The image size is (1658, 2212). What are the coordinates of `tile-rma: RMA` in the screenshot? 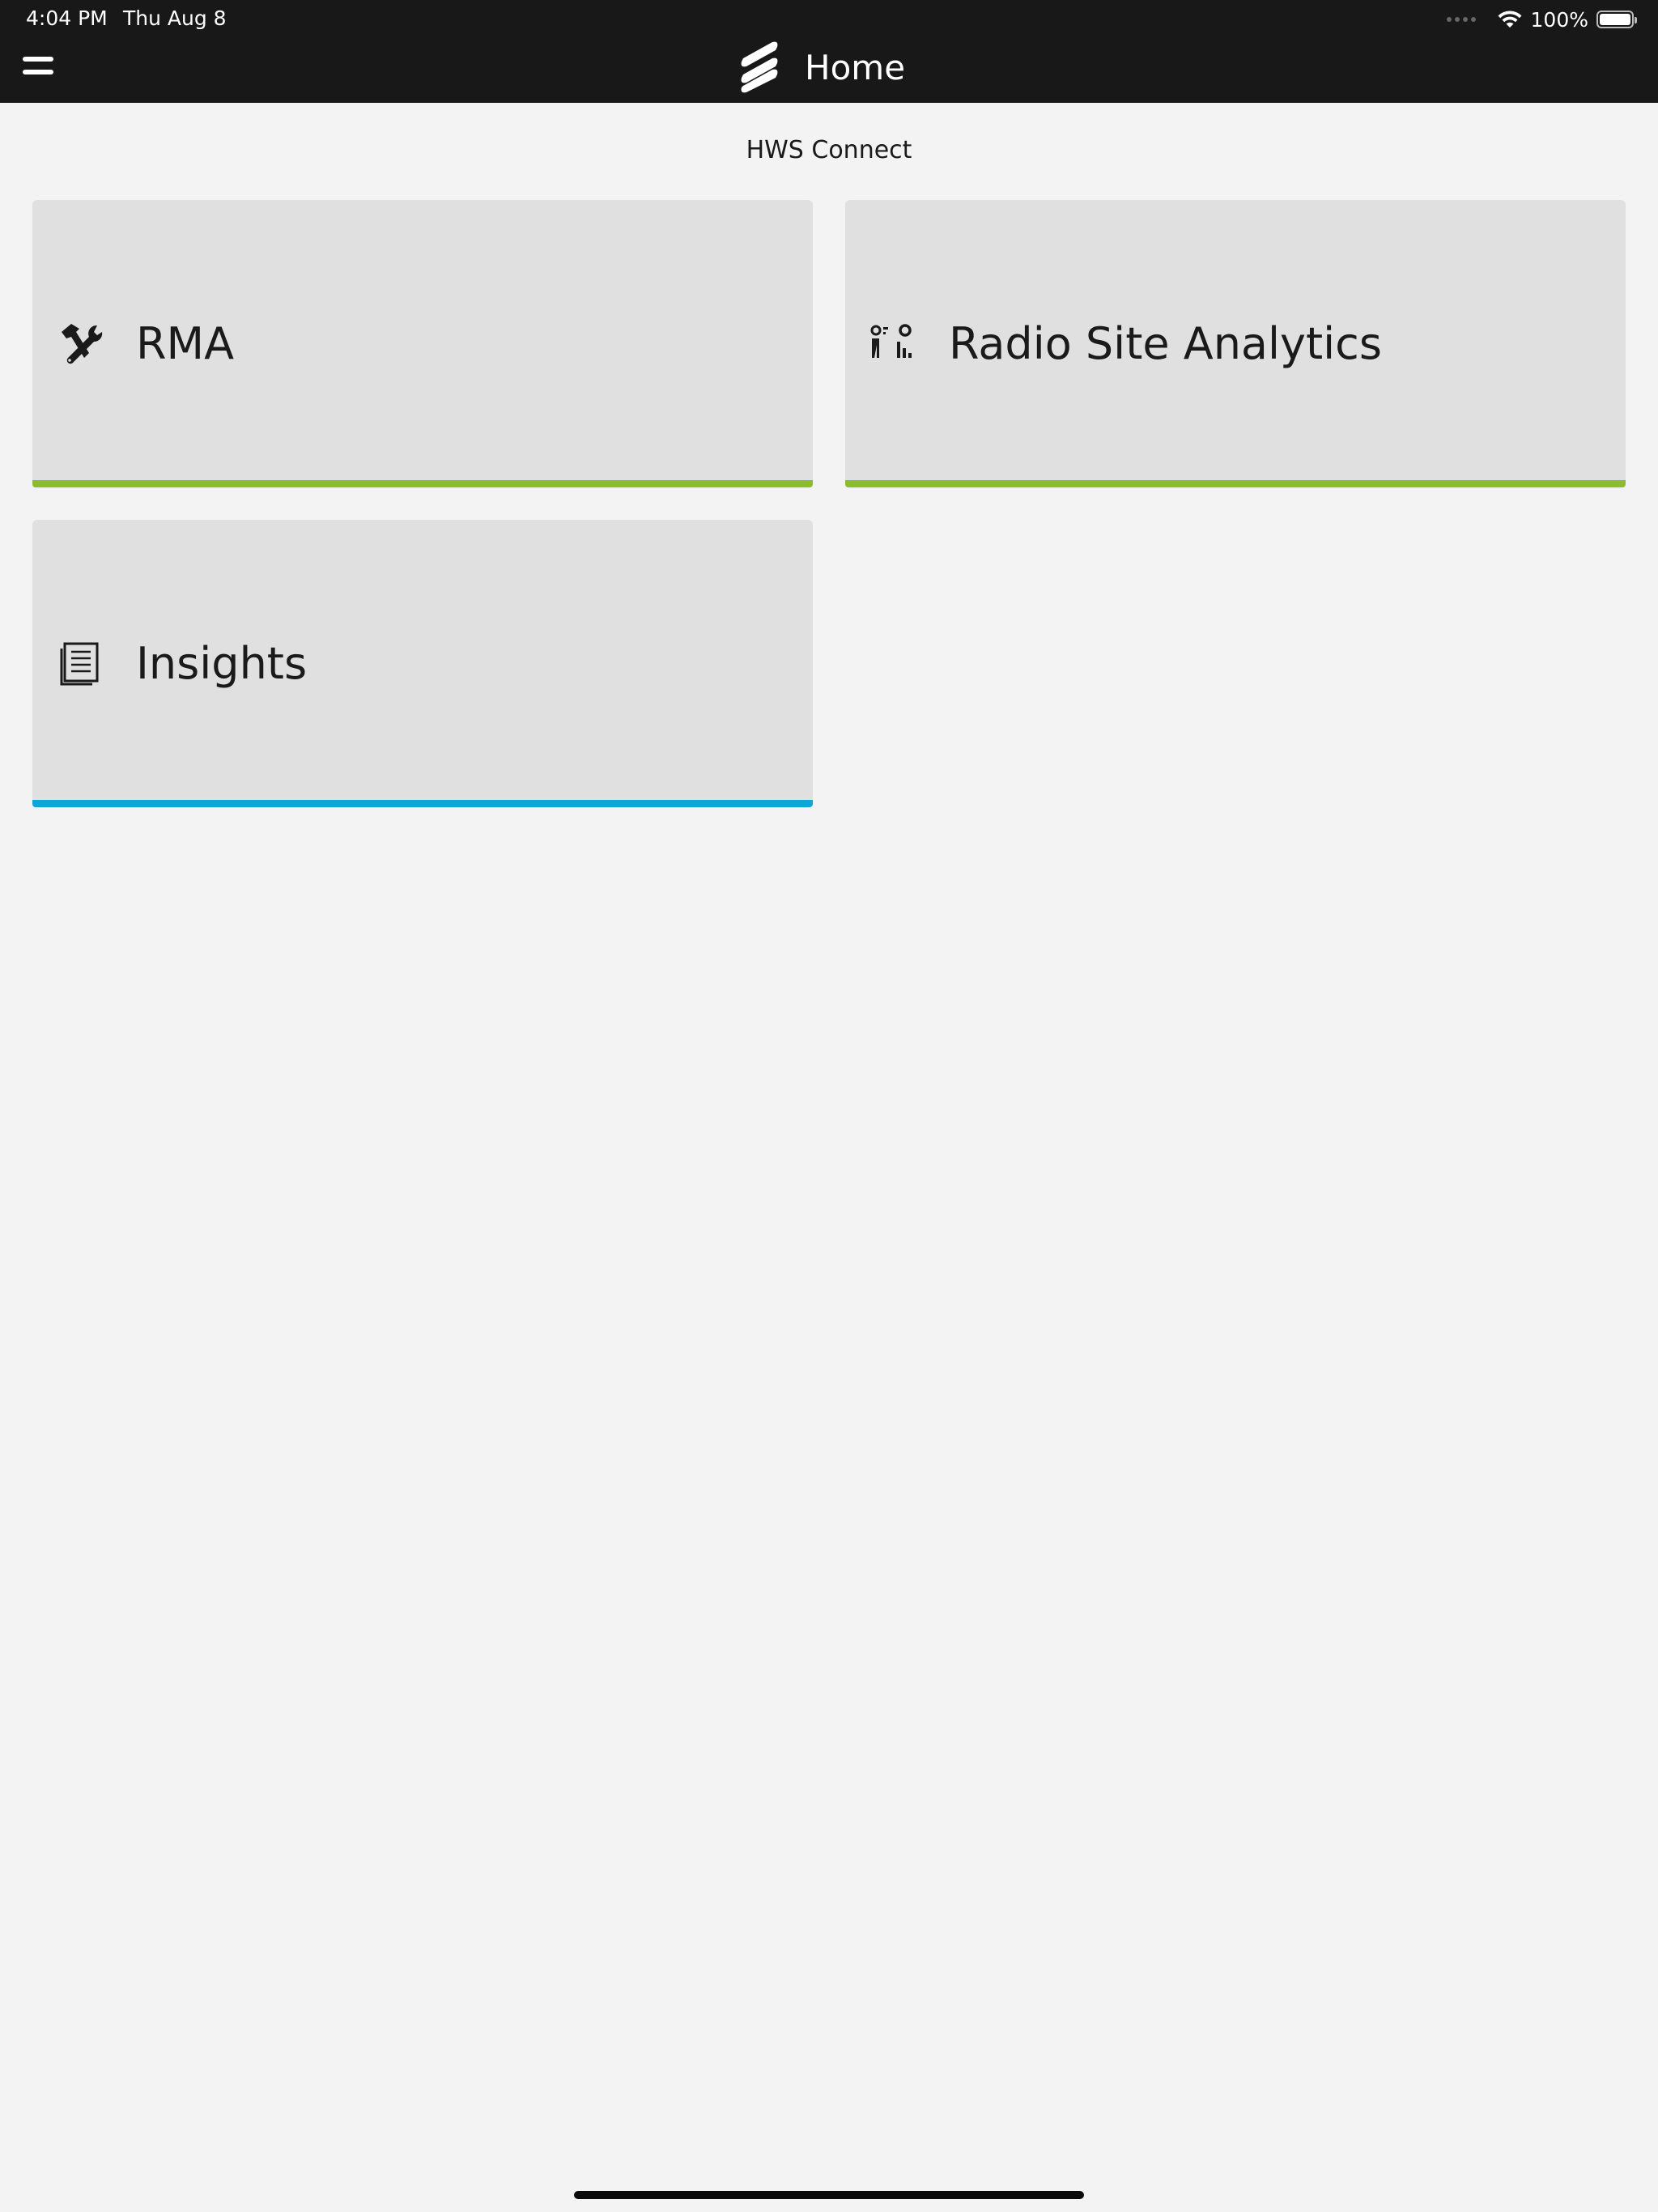 It's located at (422, 343).